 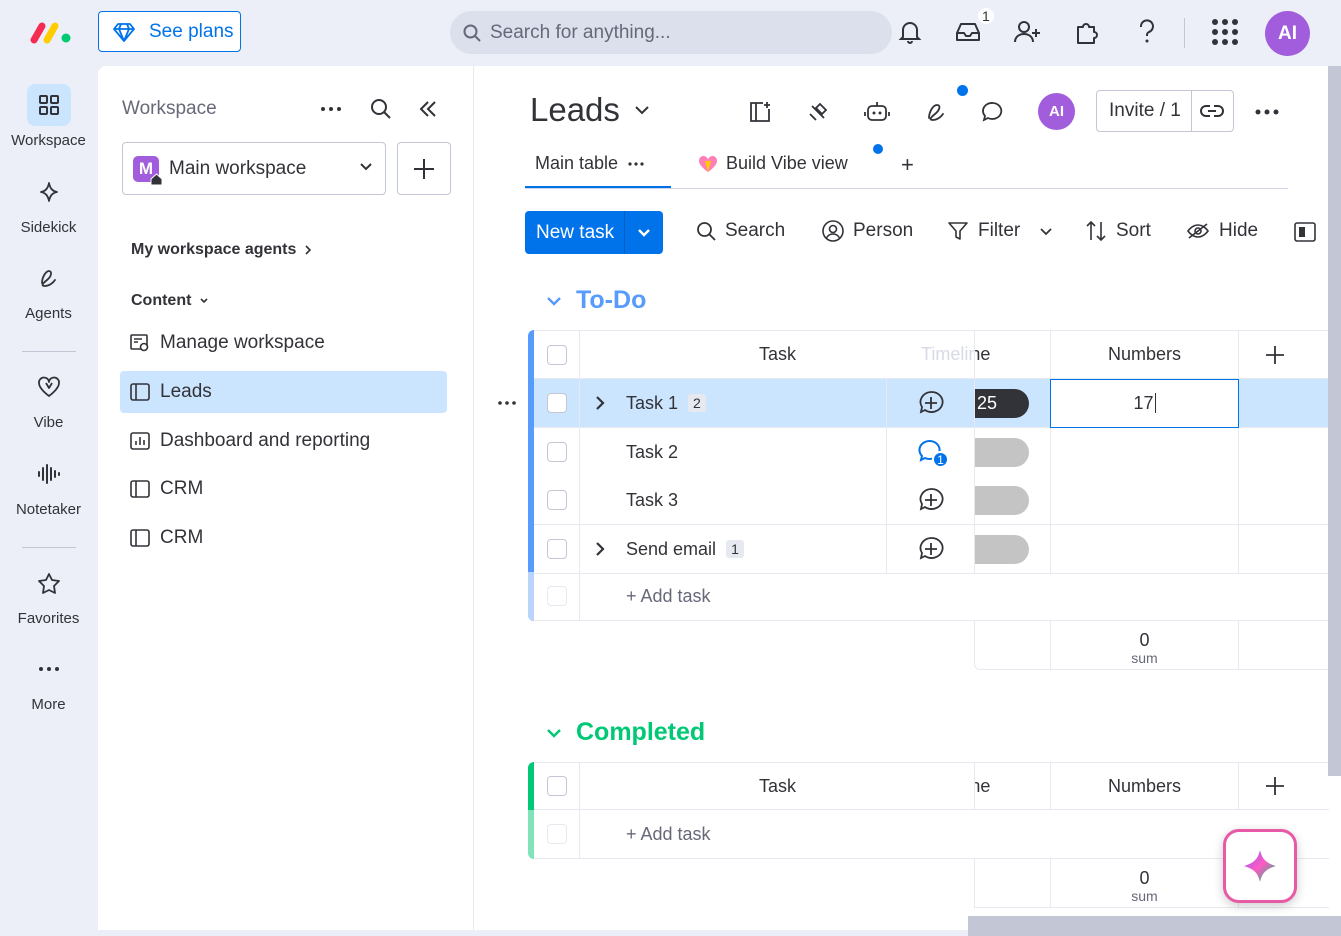 What do you see at coordinates (1000, 231) in the screenshot?
I see `filter-button: Filter` at bounding box center [1000, 231].